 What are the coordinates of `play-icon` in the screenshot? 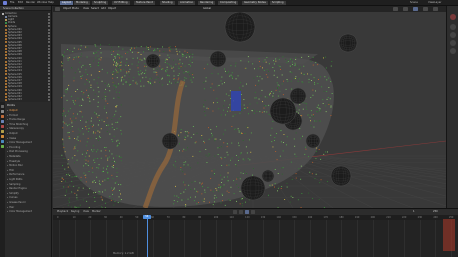 It's located at (247, 212).